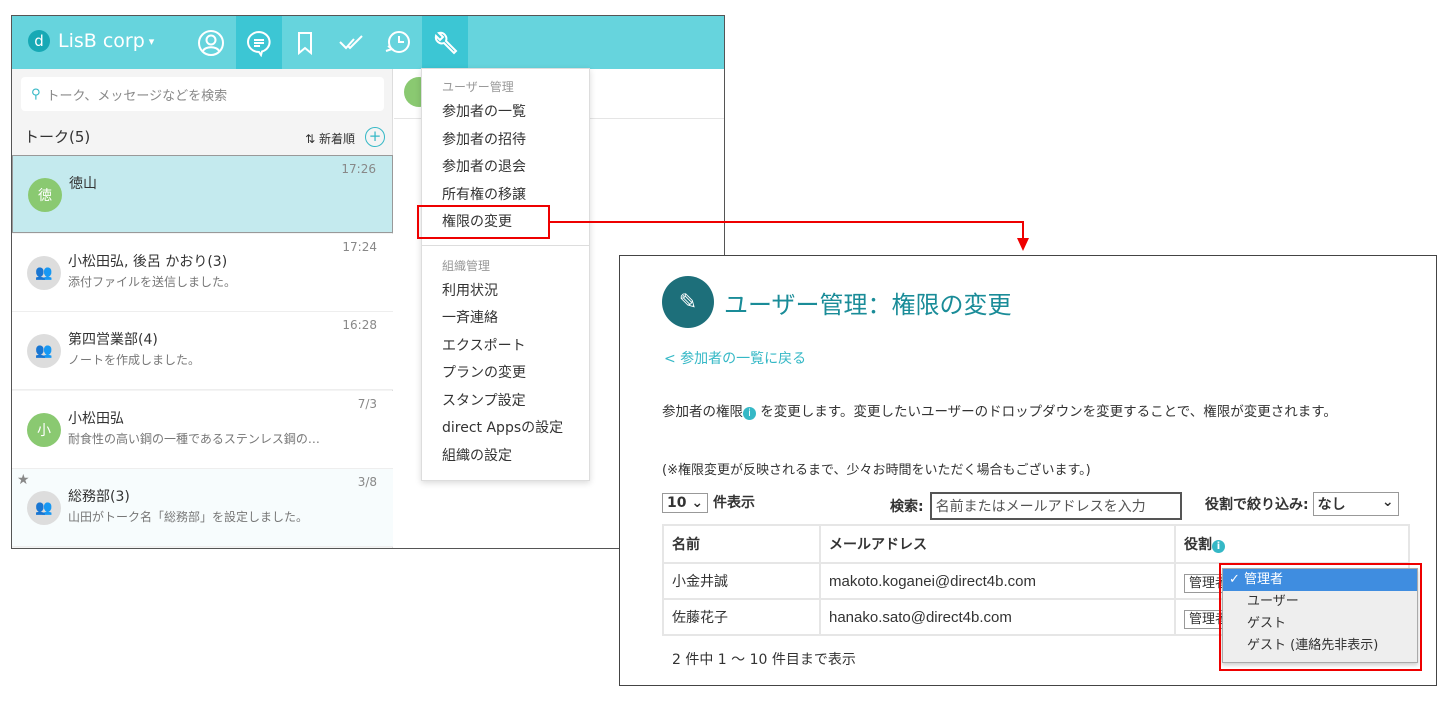 This screenshot has height=717, width=1452. What do you see at coordinates (1355, 504) in the screenshot?
I see `role-filter-select: なし ⌄` at bounding box center [1355, 504].